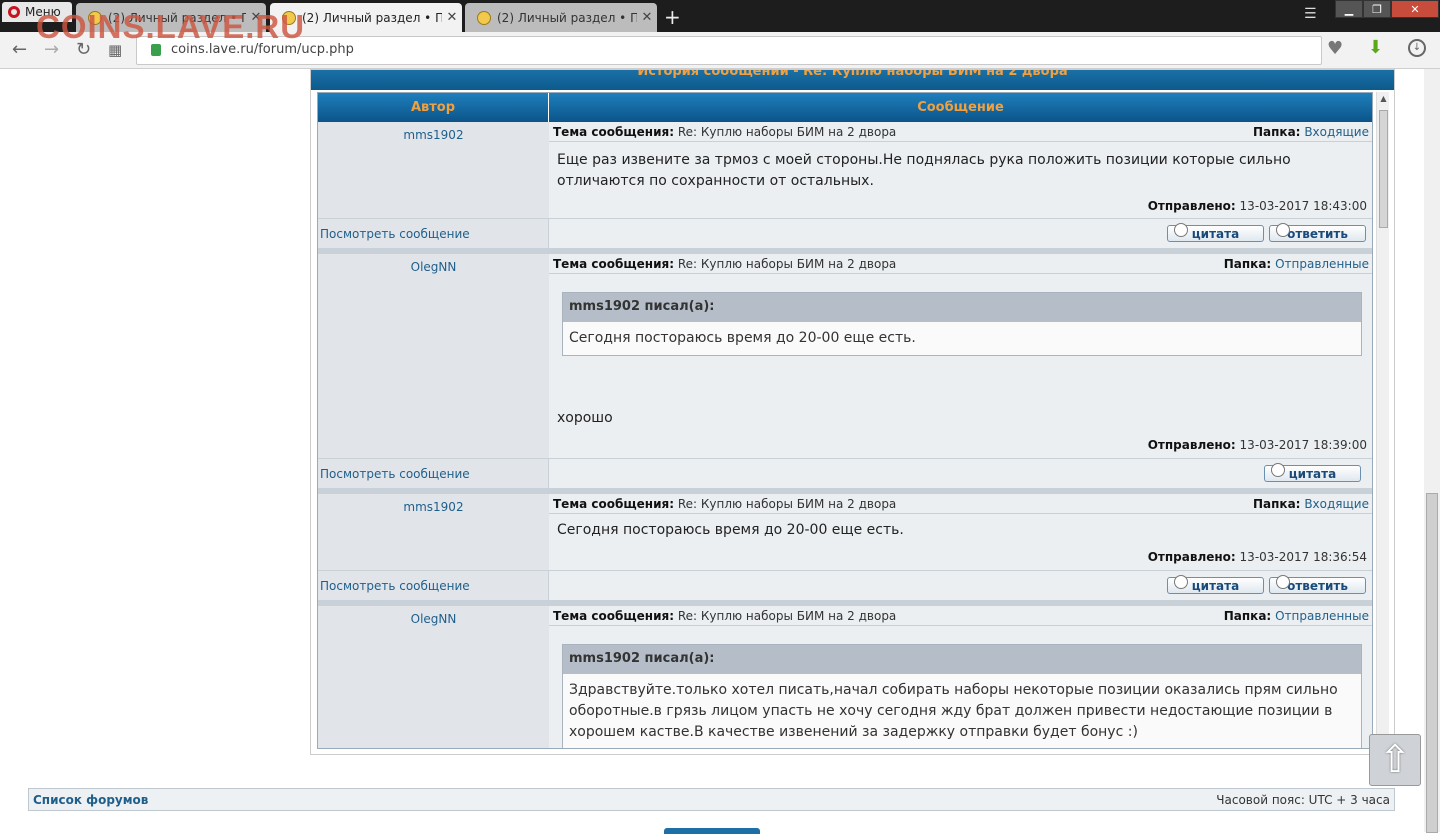 This screenshot has height=834, width=1440. What do you see at coordinates (1303, 445) in the screenshot?
I see `sent-date: 13-03-2017 18:39:00` at bounding box center [1303, 445].